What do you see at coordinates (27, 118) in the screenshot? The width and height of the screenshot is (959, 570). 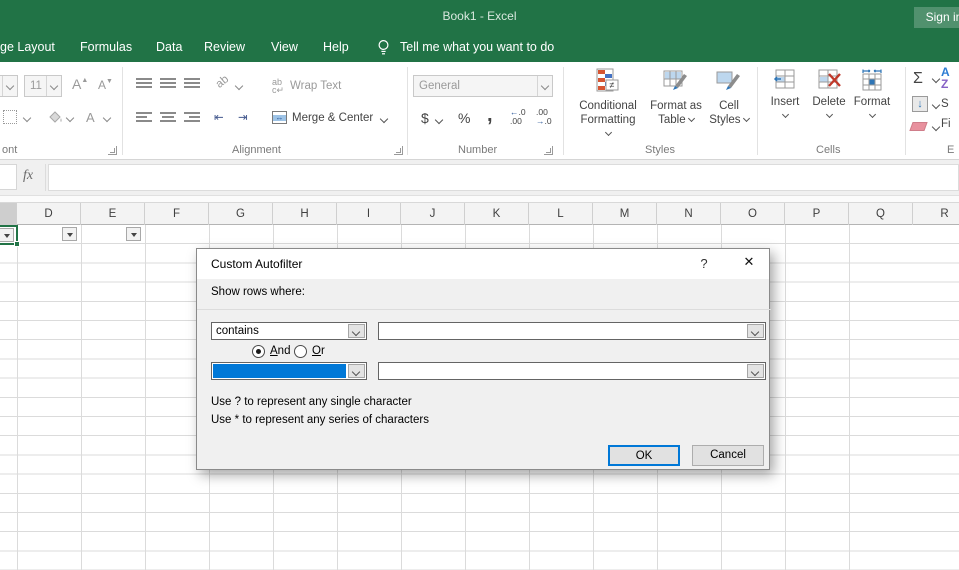 I see `borders-chevron-icon` at bounding box center [27, 118].